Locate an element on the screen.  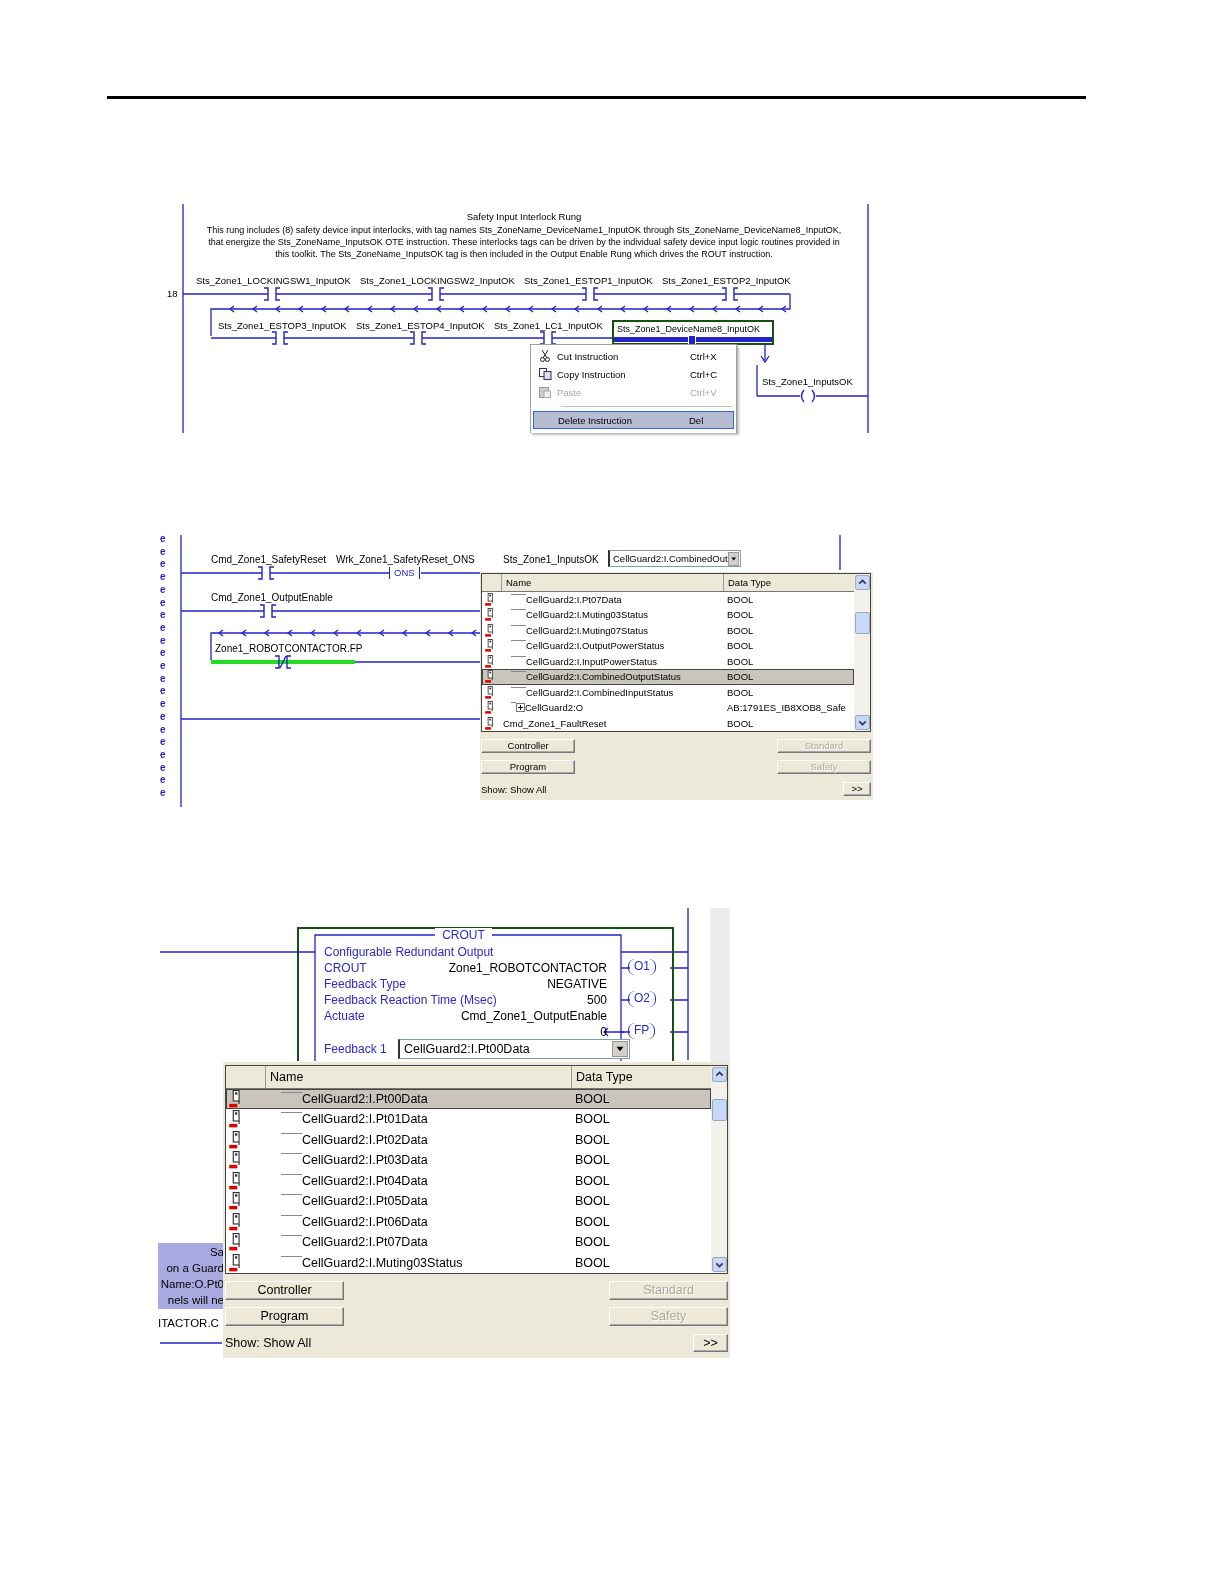
background-text: Sa is located at coordinates (216, 1252).